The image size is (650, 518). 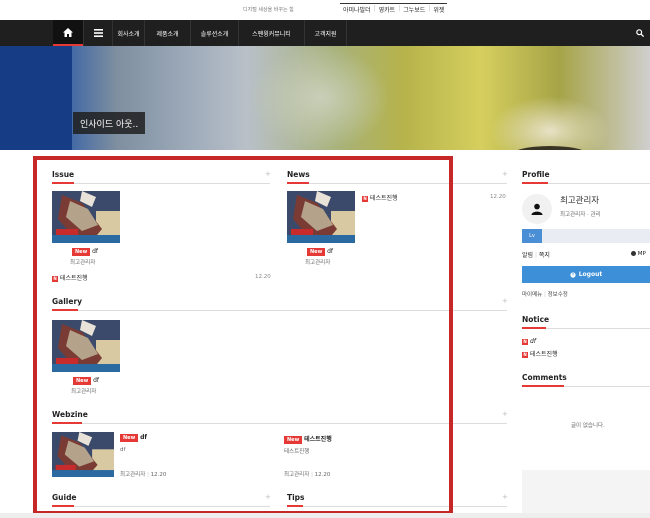 I want to click on top-link-amina: 아미나빌더, so click(x=357, y=9).